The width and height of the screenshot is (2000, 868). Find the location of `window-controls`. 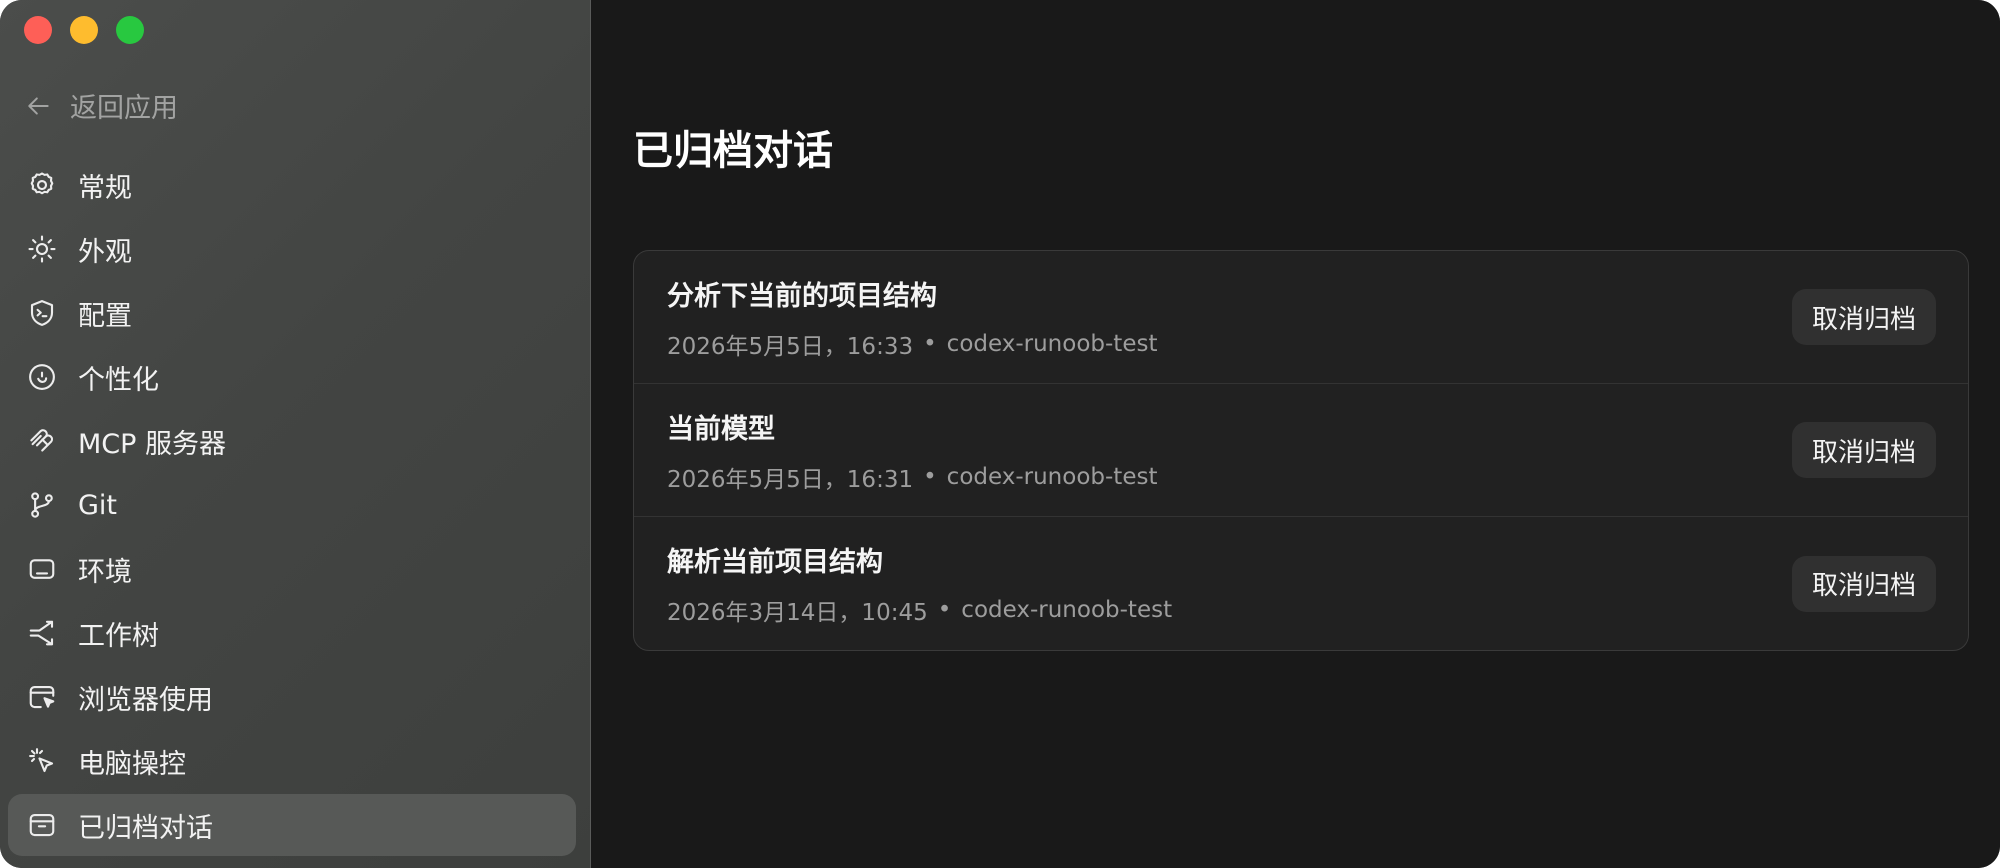

window-controls is located at coordinates (84, 30).